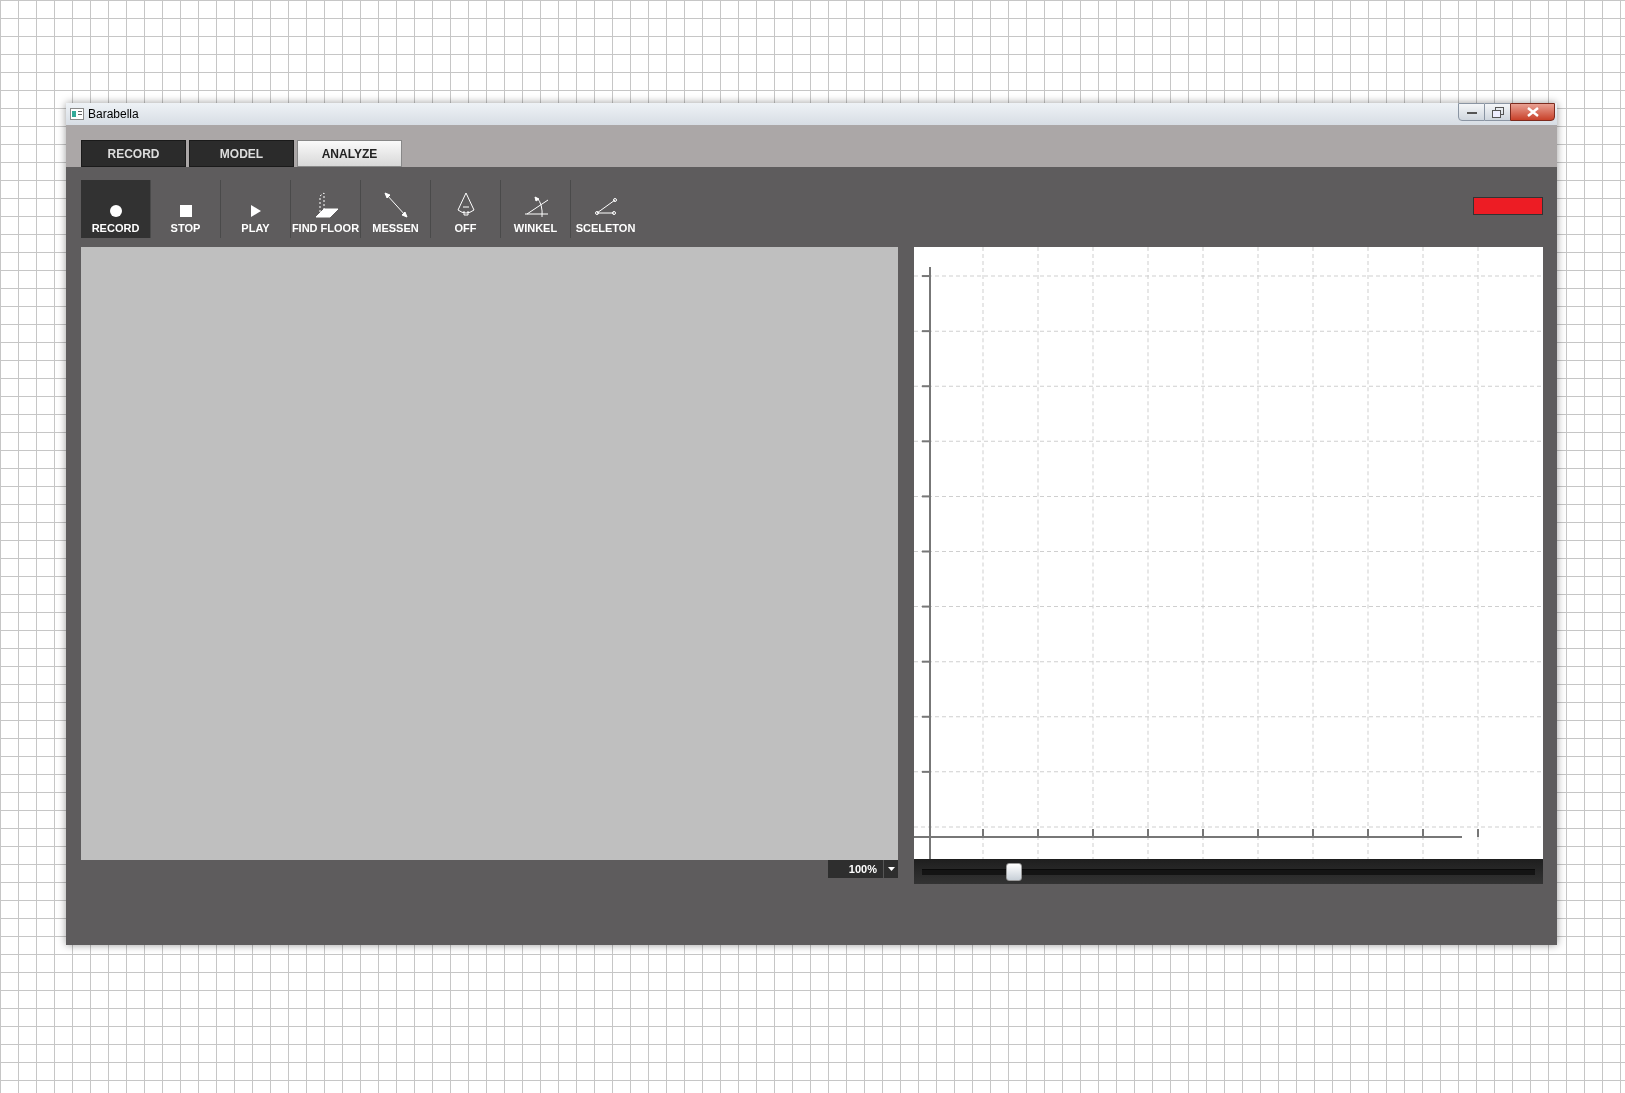 This screenshot has height=1093, width=1625. What do you see at coordinates (465, 209) in the screenshot?
I see `toolbar-button: OFF` at bounding box center [465, 209].